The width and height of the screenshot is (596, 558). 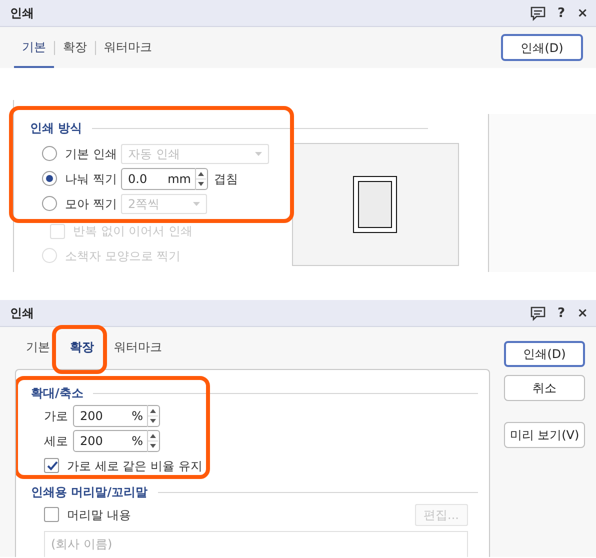 I want to click on field-label: 가로, so click(x=56, y=416).